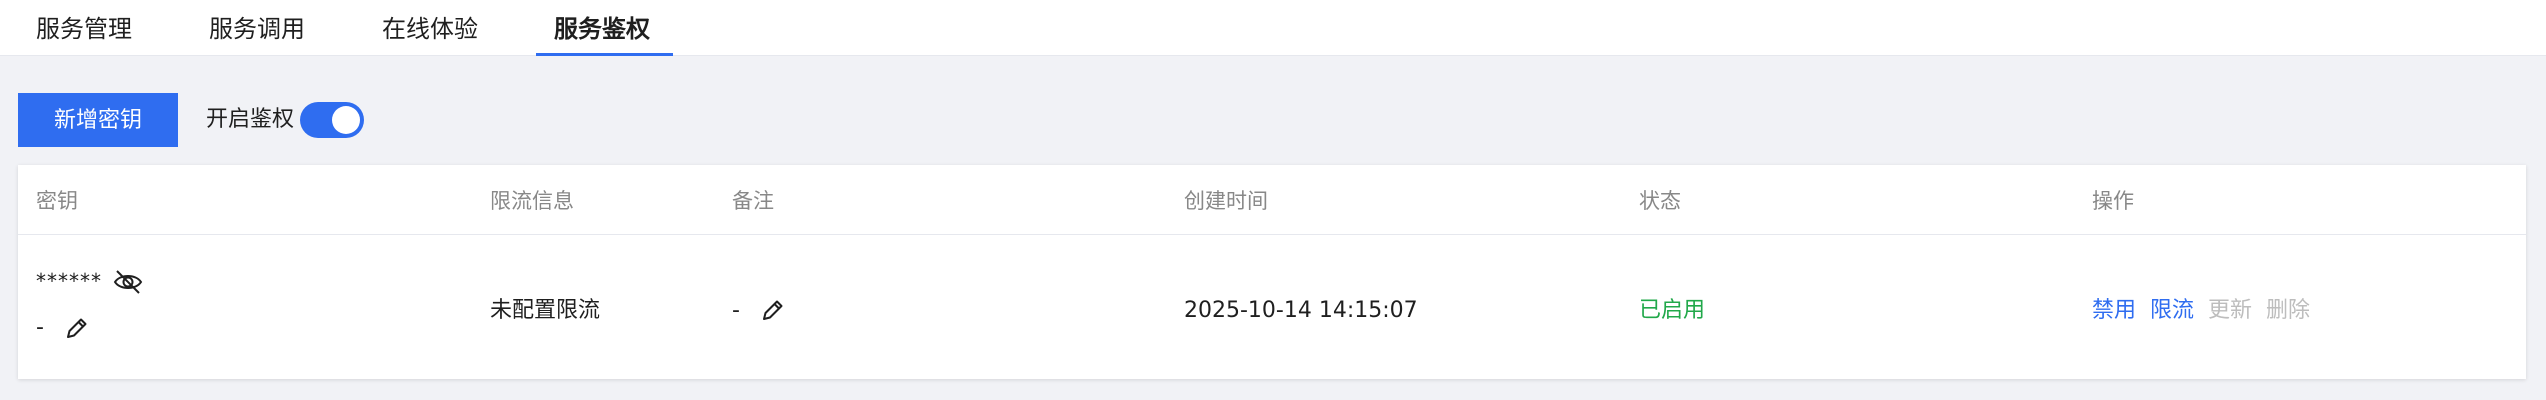 The height and width of the screenshot is (400, 2546). What do you see at coordinates (1301, 310) in the screenshot?
I see `created-time: 2025-10-14 14:15:07` at bounding box center [1301, 310].